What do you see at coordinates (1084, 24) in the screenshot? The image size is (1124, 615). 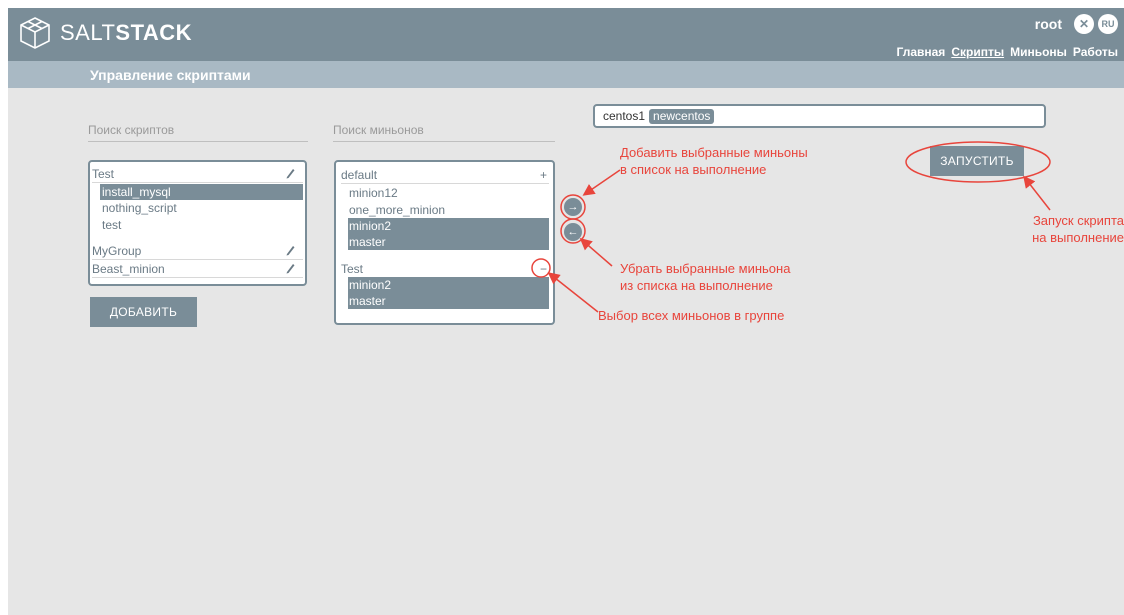 I see `close-icon: ✕` at bounding box center [1084, 24].